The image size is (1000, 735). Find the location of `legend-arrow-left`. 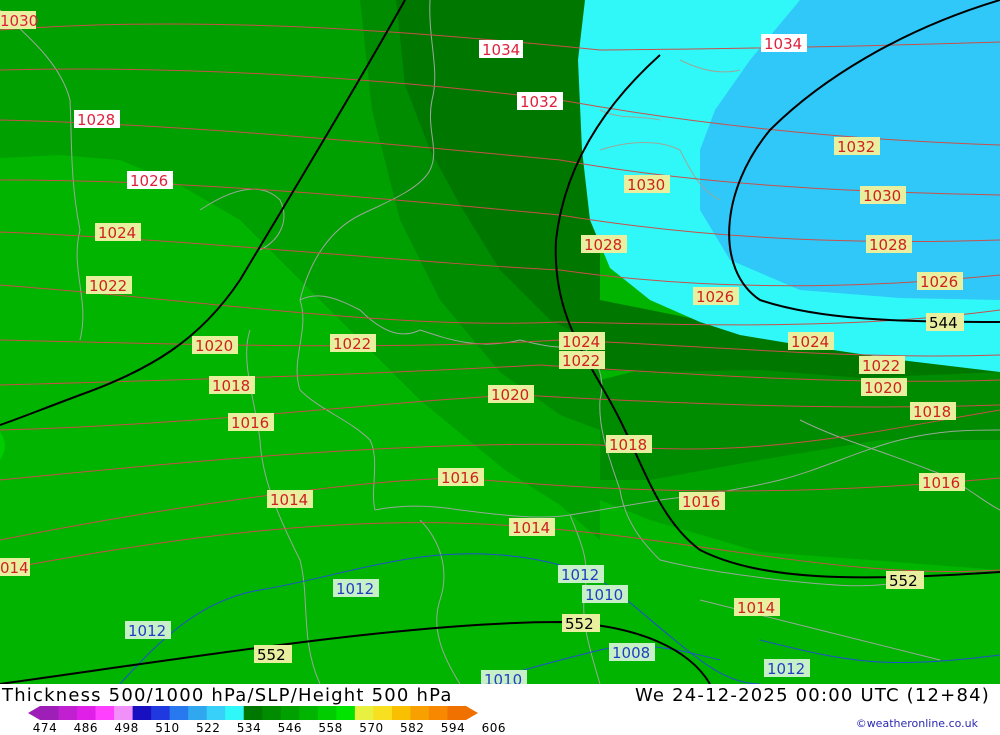

legend-arrow-left is located at coordinates (34, 713).